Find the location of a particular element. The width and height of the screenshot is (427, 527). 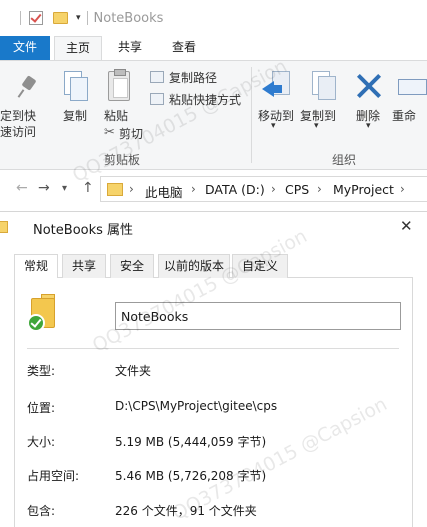

back-icon: ← is located at coordinates (22, 188).